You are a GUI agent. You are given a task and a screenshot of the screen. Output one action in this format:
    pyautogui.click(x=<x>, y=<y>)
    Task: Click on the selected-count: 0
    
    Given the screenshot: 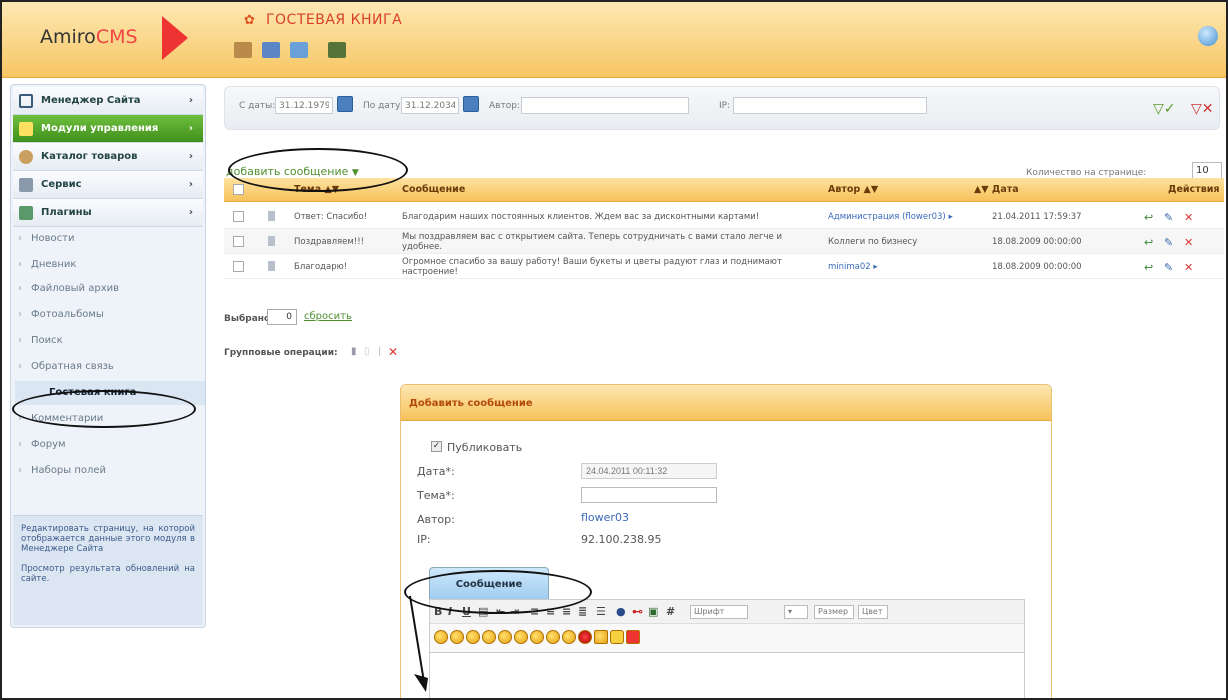 What is the action you would take?
    pyautogui.click(x=282, y=317)
    